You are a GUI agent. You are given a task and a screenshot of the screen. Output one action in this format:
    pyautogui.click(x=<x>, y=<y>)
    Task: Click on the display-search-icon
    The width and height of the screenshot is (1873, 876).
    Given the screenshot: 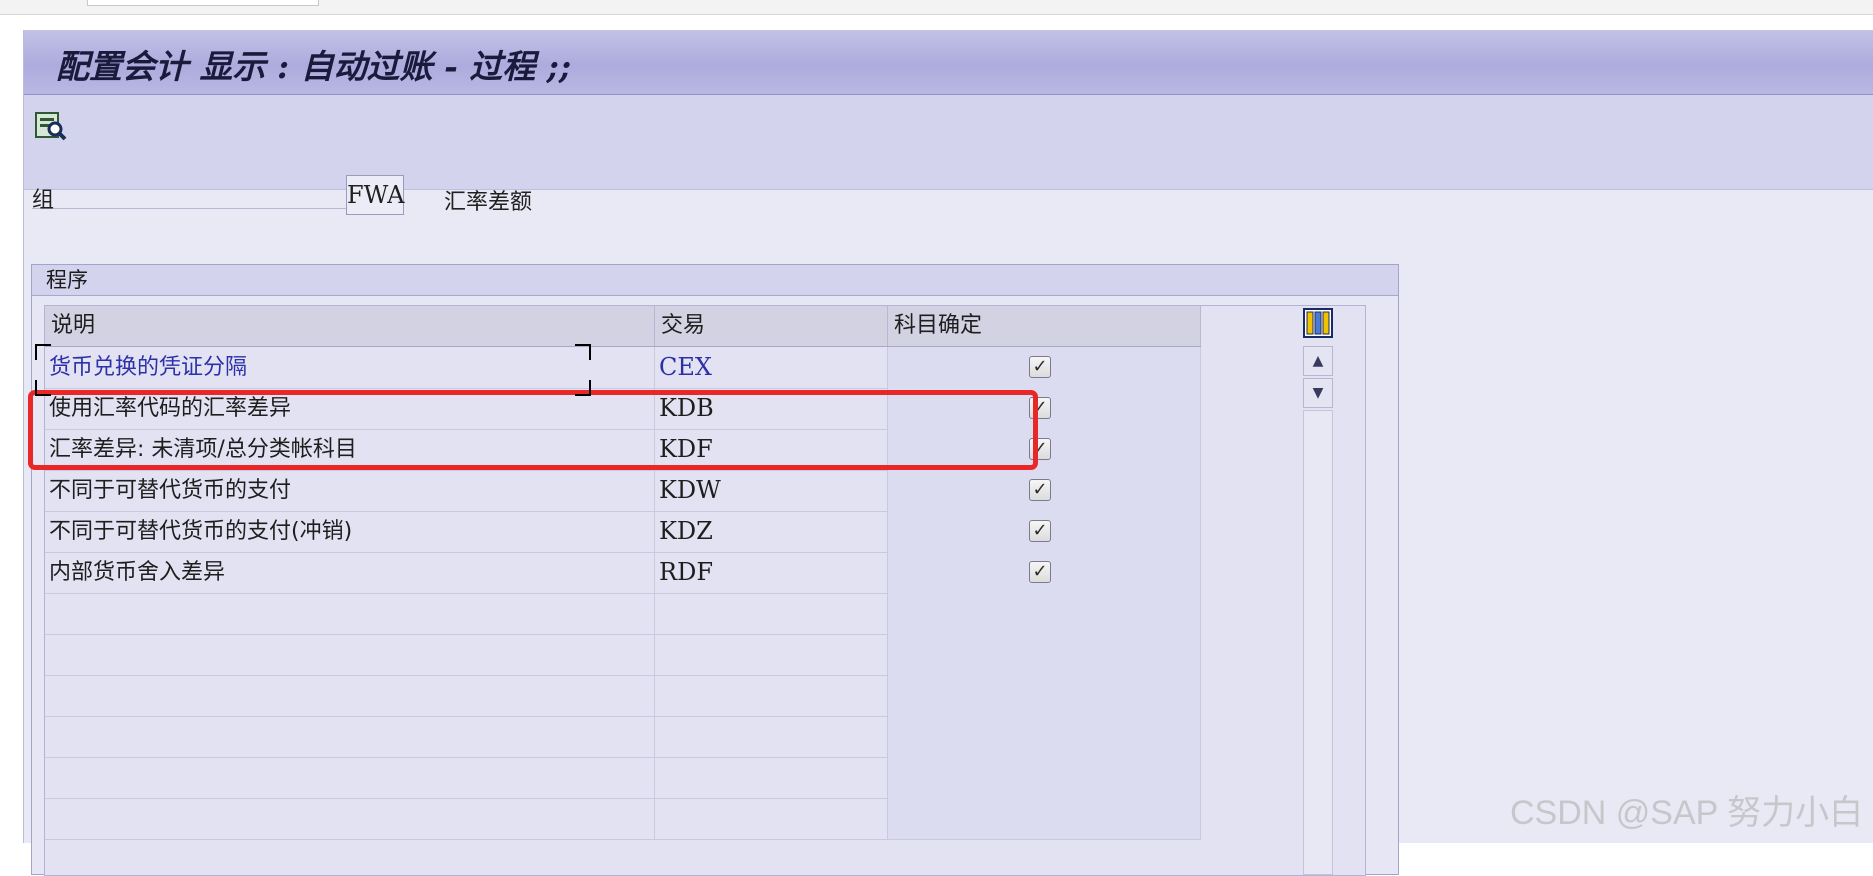 What is the action you would take?
    pyautogui.click(x=51, y=126)
    